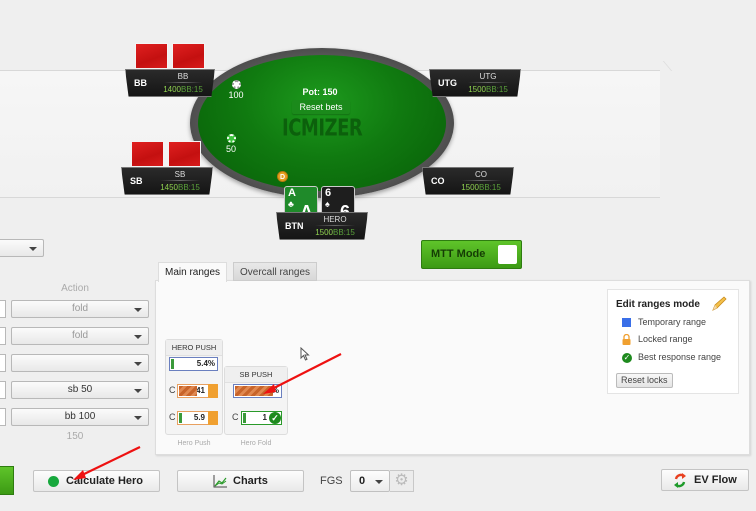 This screenshot has width=756, height=511. I want to click on range-value: 41, so click(200, 390).